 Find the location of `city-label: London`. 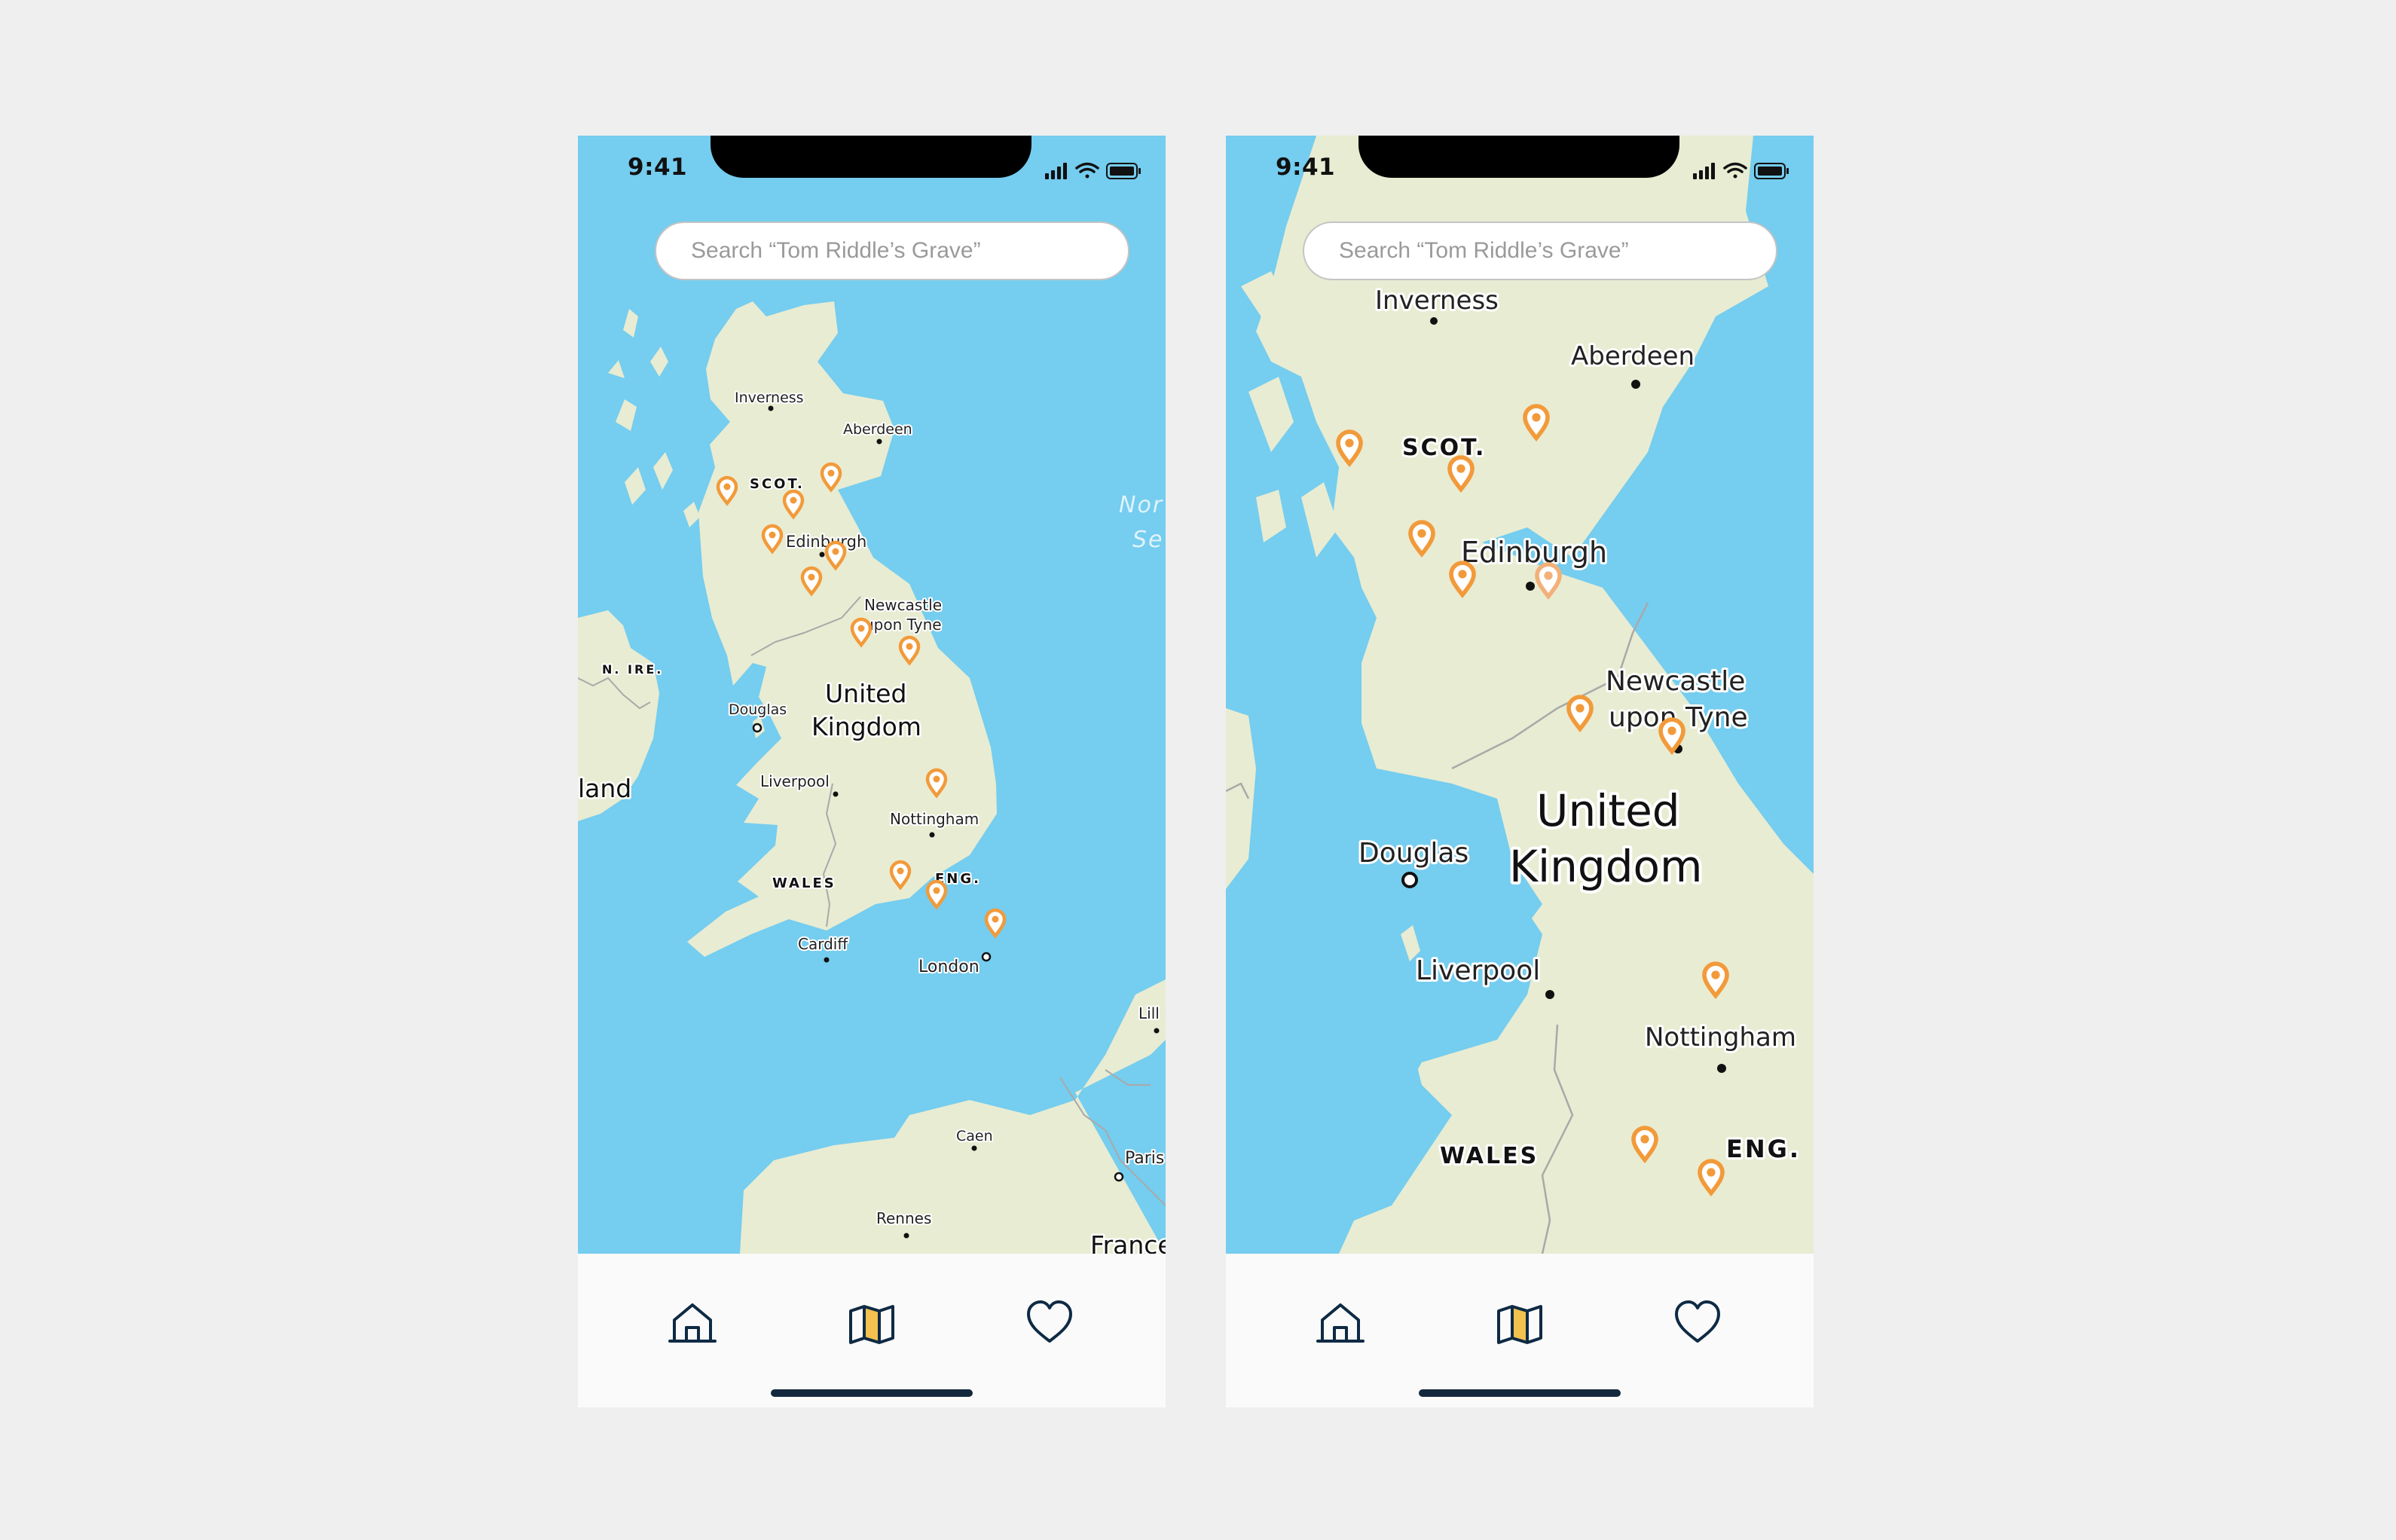

city-label: London is located at coordinates (949, 967).